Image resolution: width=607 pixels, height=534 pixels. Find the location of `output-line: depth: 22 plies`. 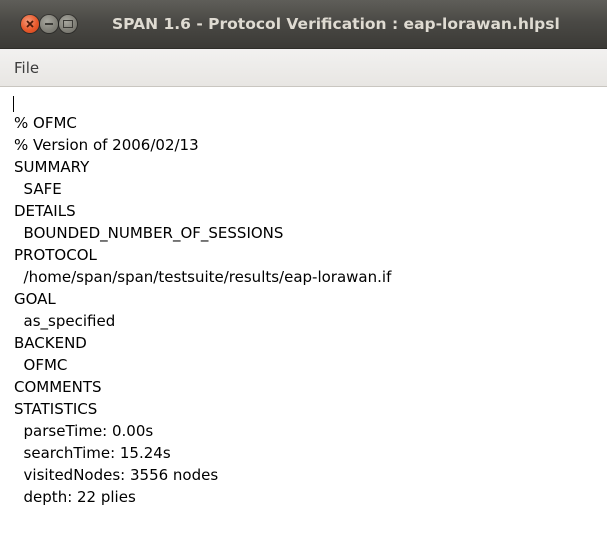

output-line: depth: 22 plies is located at coordinates (75, 497).